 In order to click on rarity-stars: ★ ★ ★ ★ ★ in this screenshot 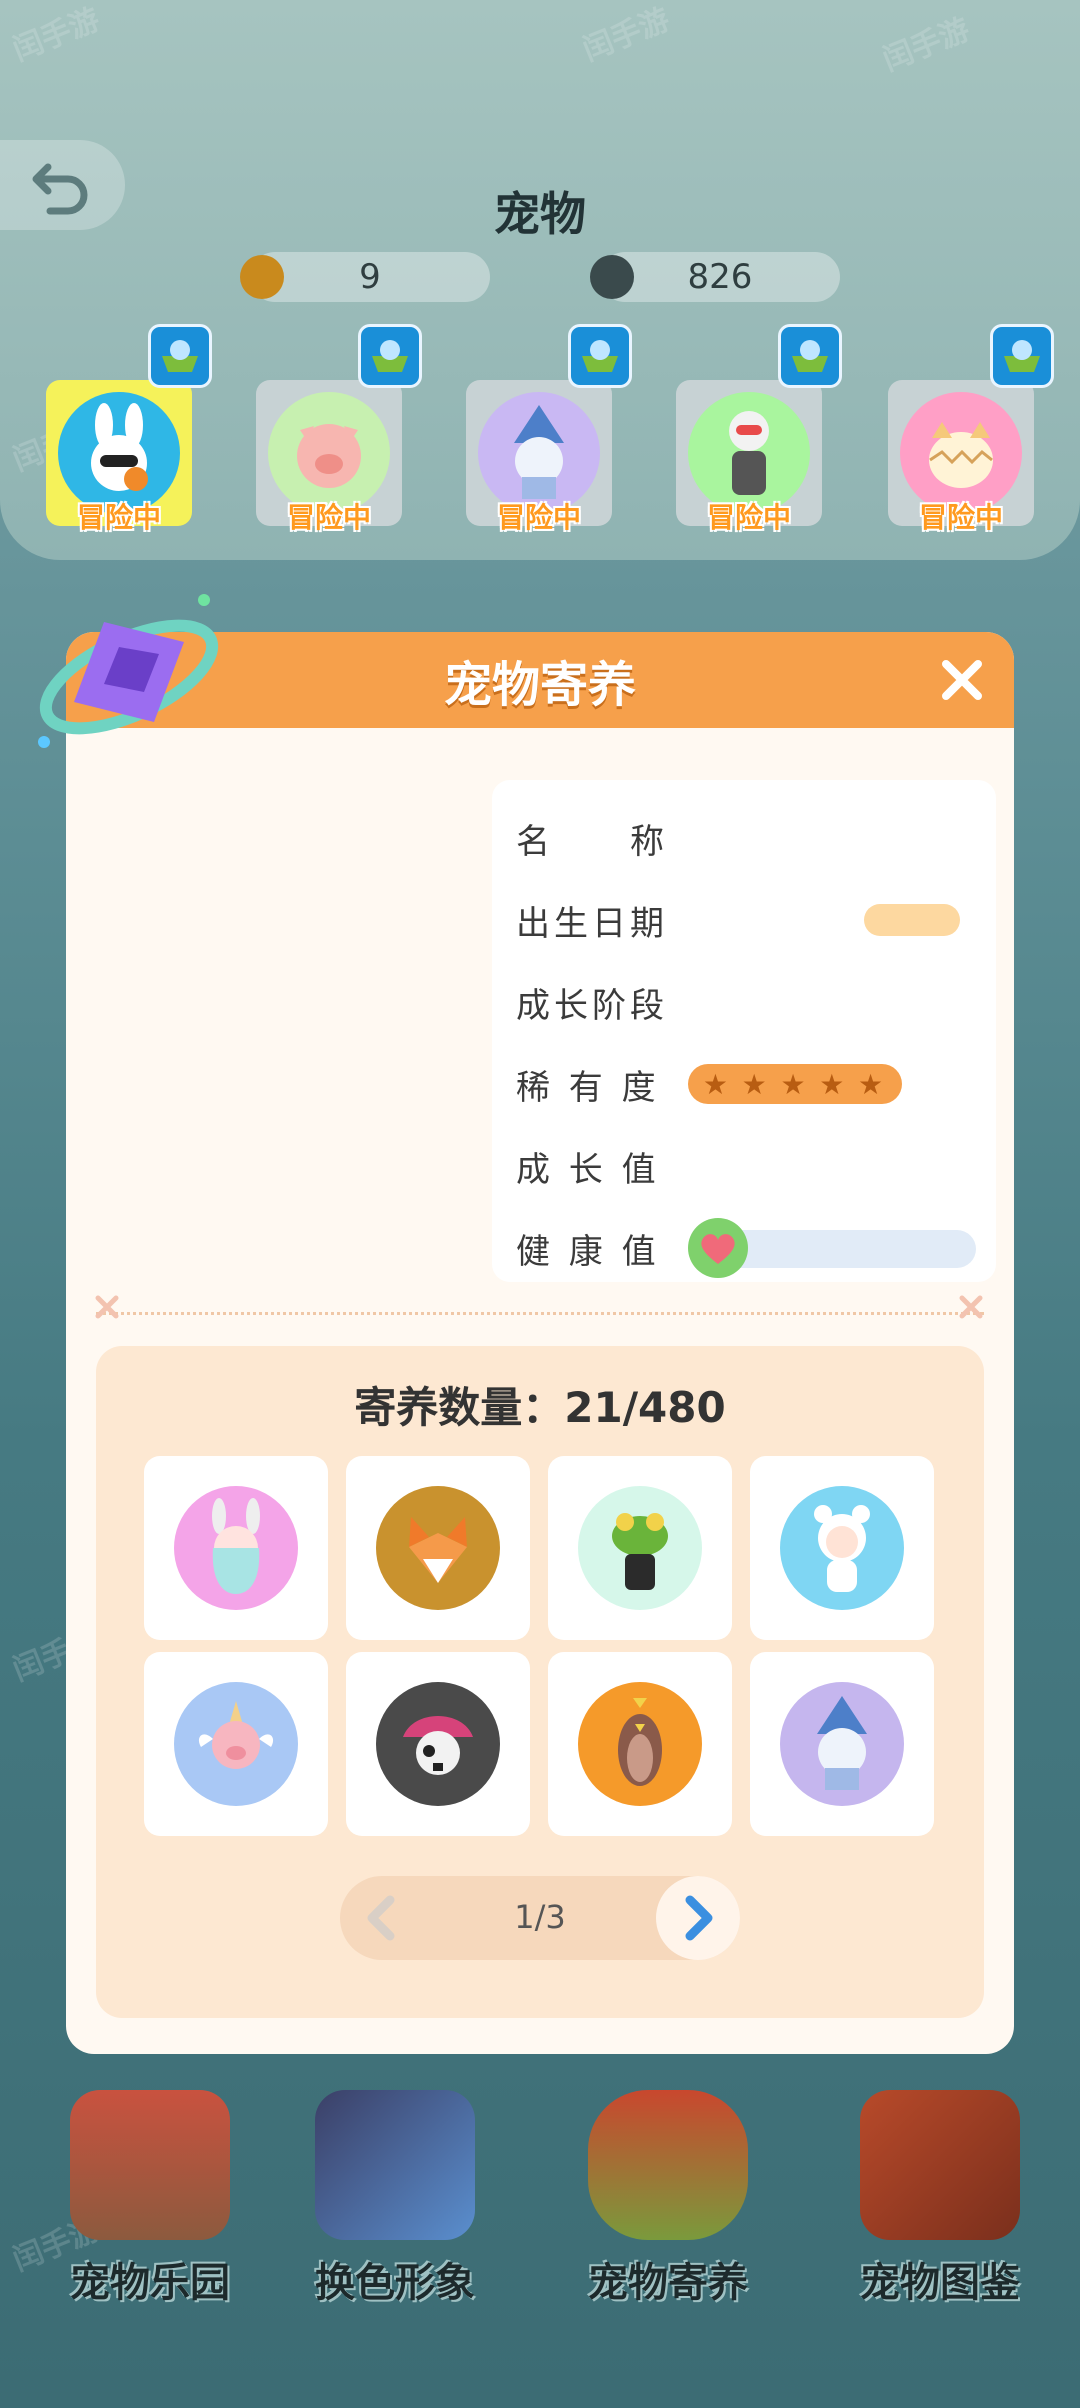, I will do `click(795, 1084)`.